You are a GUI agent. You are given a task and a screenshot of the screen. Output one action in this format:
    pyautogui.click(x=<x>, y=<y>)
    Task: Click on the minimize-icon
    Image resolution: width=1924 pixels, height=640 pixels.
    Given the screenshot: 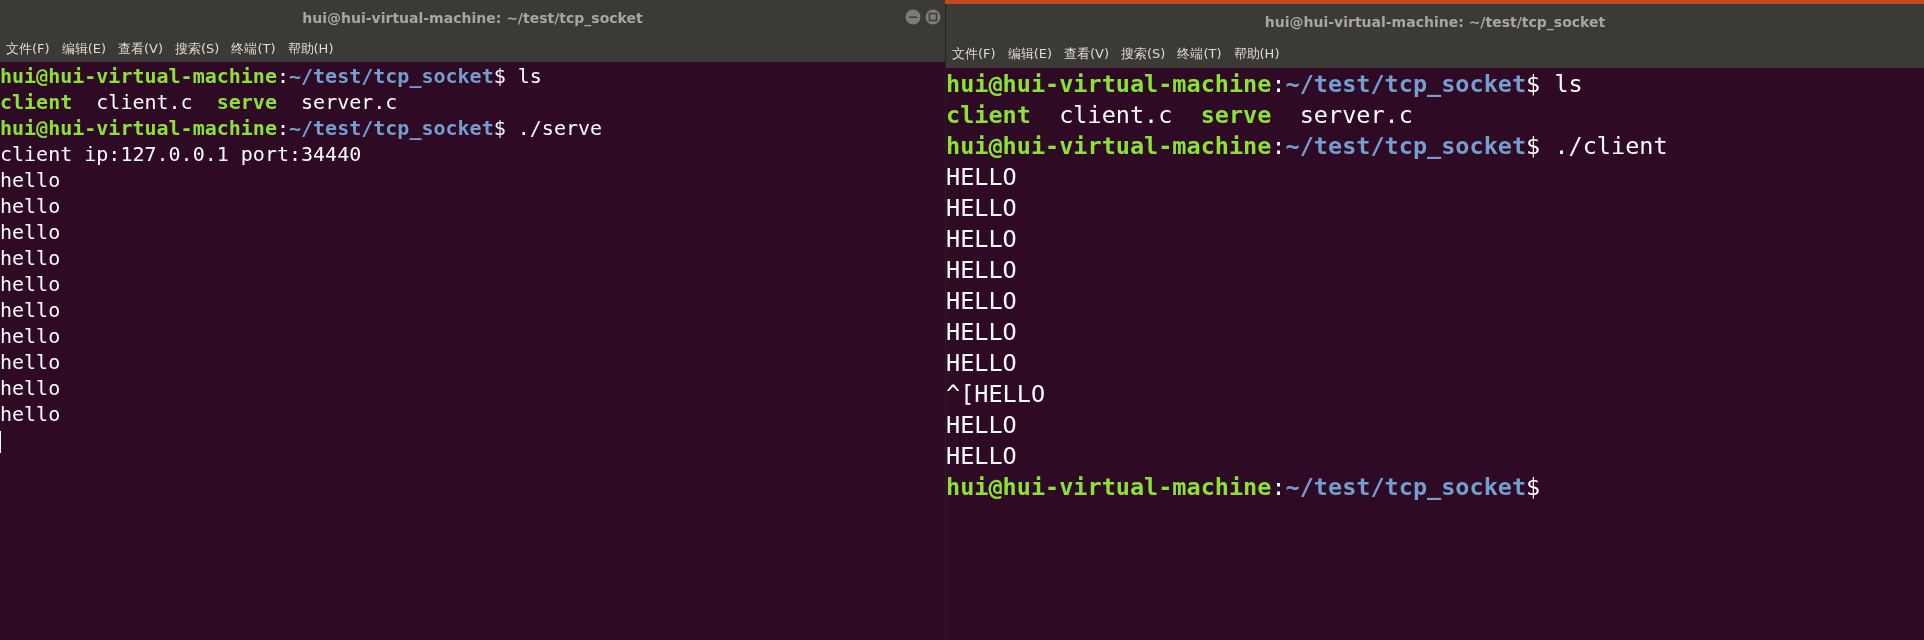 What is the action you would take?
    pyautogui.click(x=913, y=17)
    